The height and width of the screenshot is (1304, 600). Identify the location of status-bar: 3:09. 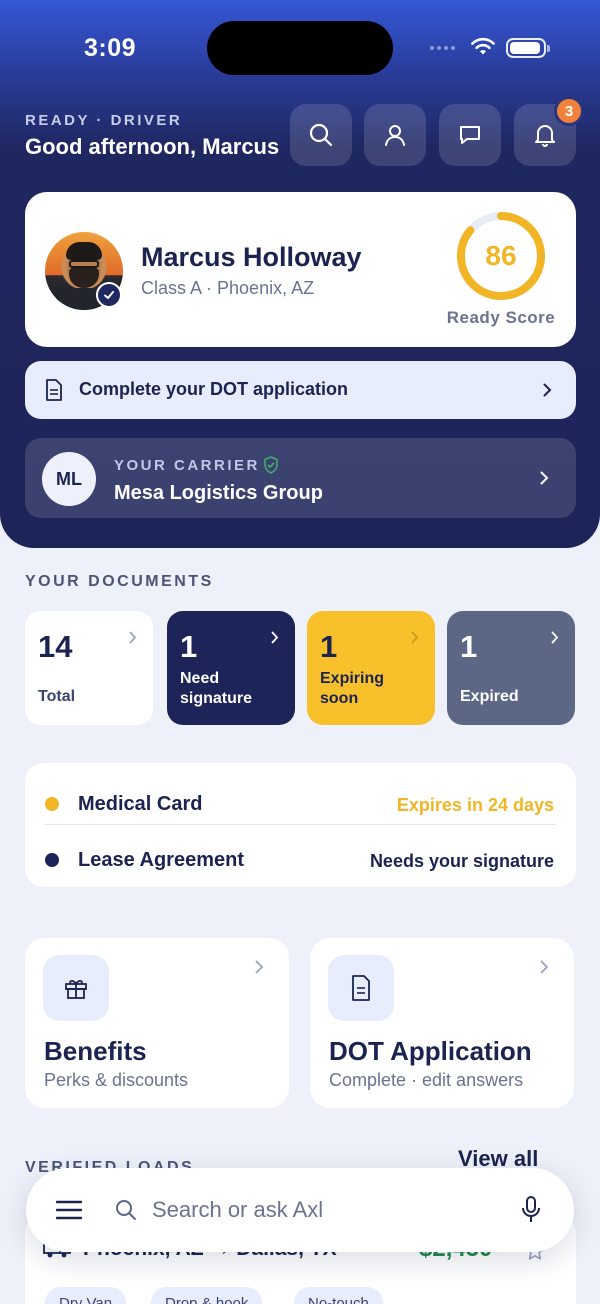
(300, 50).